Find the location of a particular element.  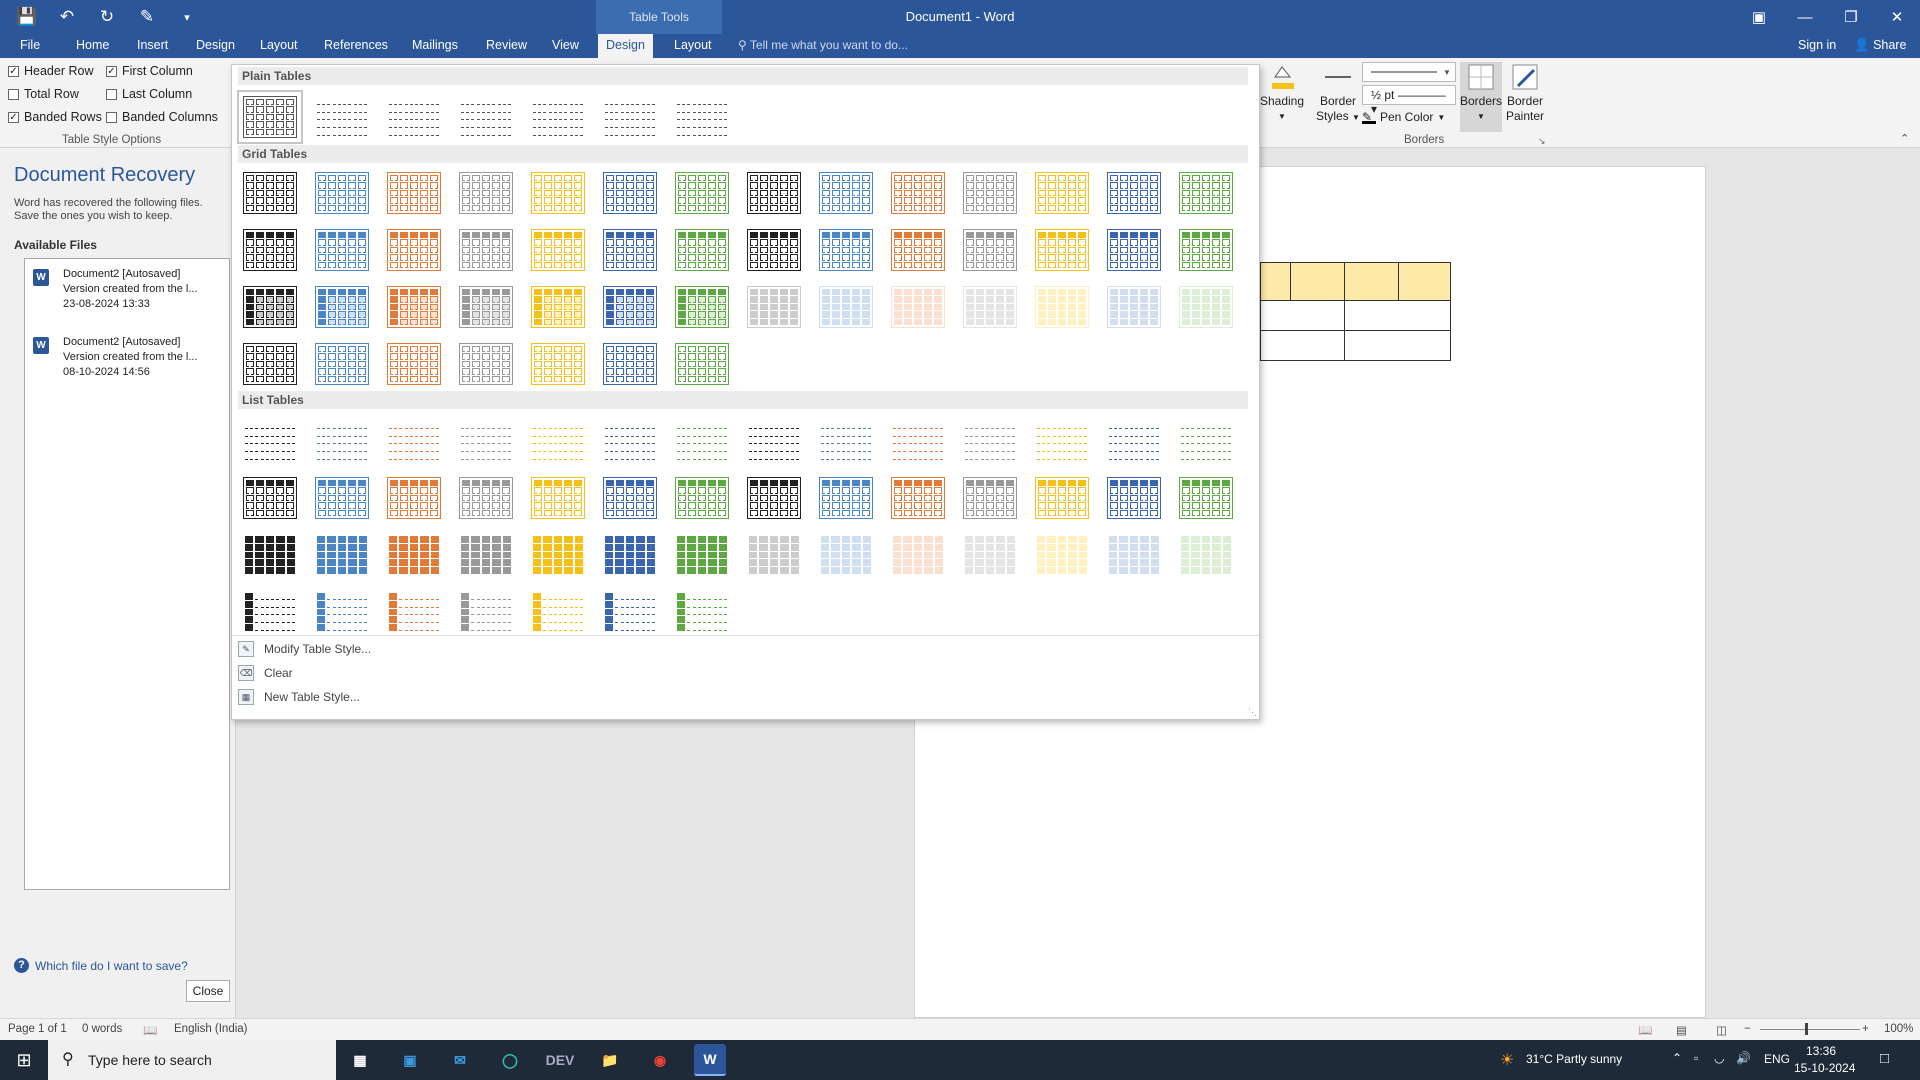

tab-mailings: Mailings is located at coordinates (435, 46).